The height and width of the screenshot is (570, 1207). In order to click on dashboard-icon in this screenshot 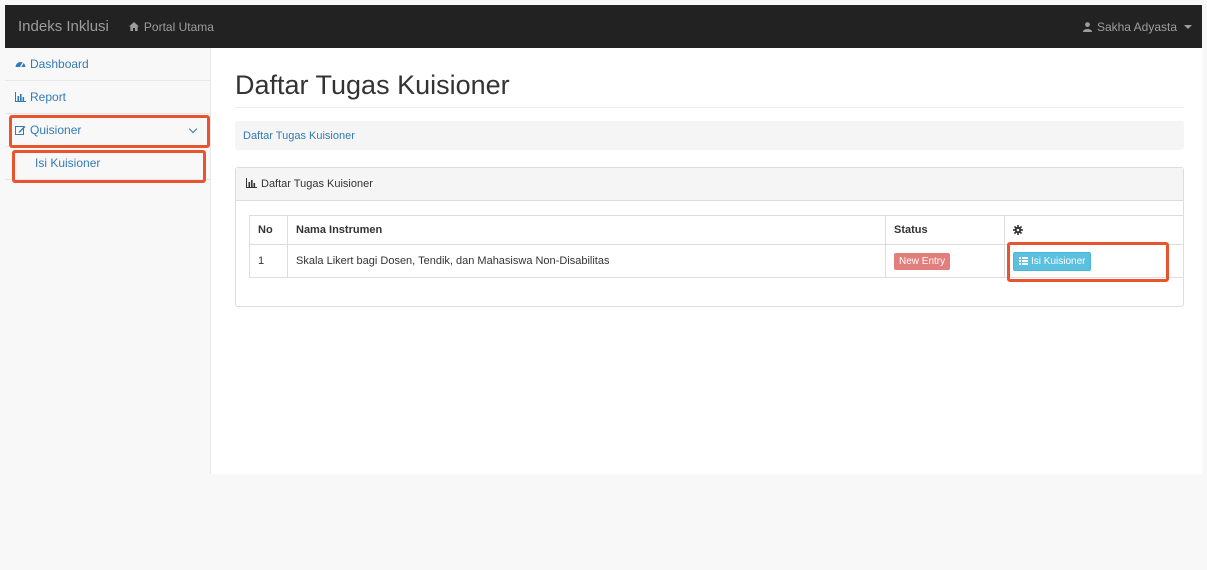, I will do `click(20, 64)`.